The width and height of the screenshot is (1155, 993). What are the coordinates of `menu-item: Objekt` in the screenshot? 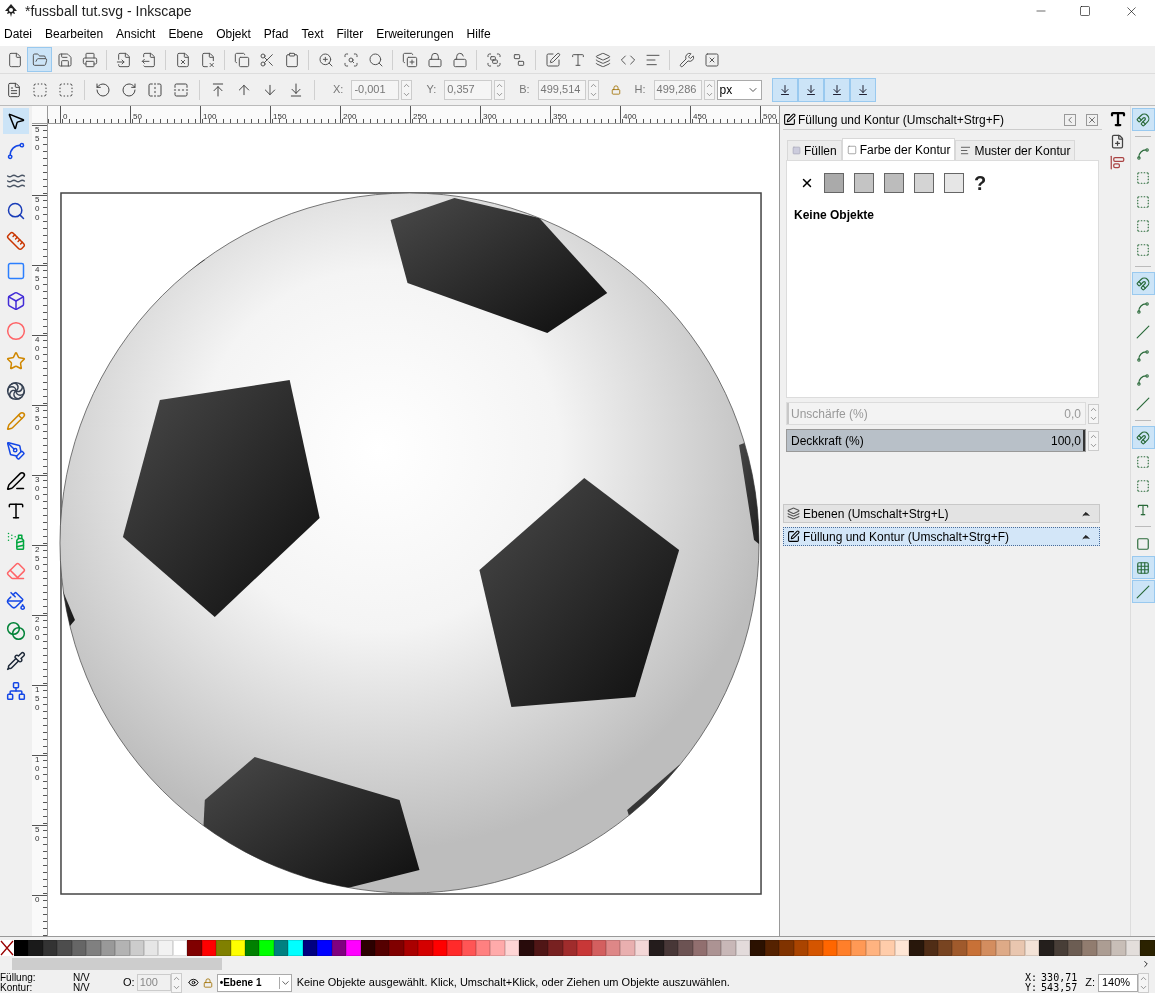 It's located at (233, 34).